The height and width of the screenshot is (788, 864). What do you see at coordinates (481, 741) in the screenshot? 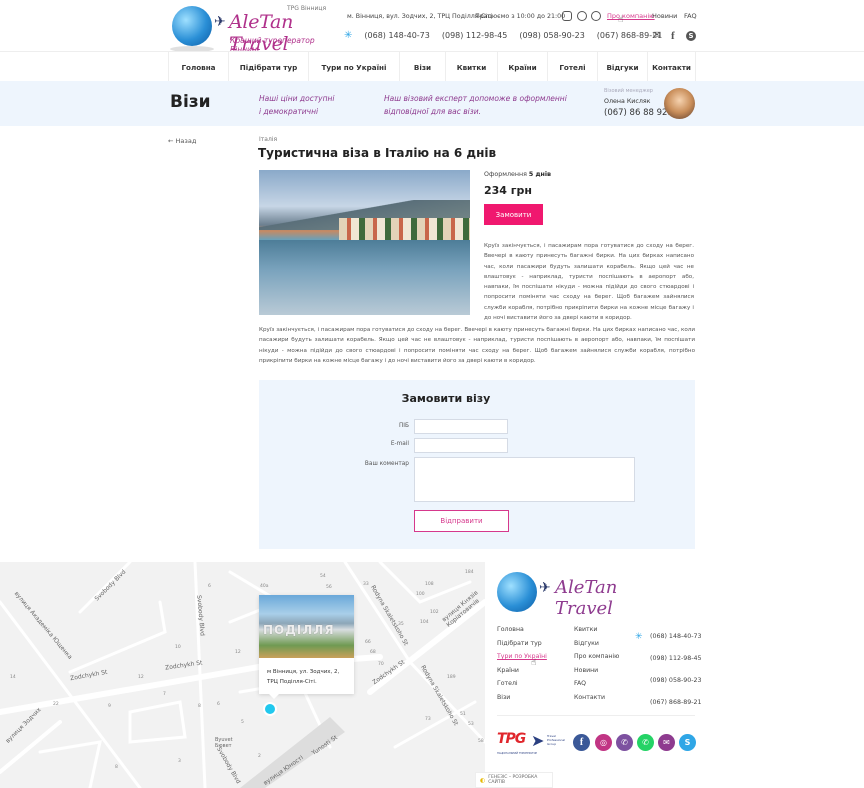
I see `building-number: 58` at bounding box center [481, 741].